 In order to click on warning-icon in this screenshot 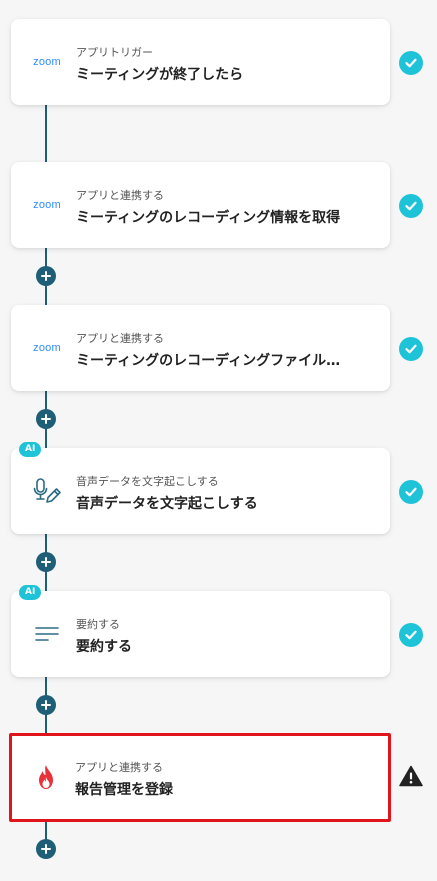, I will do `click(411, 776)`.